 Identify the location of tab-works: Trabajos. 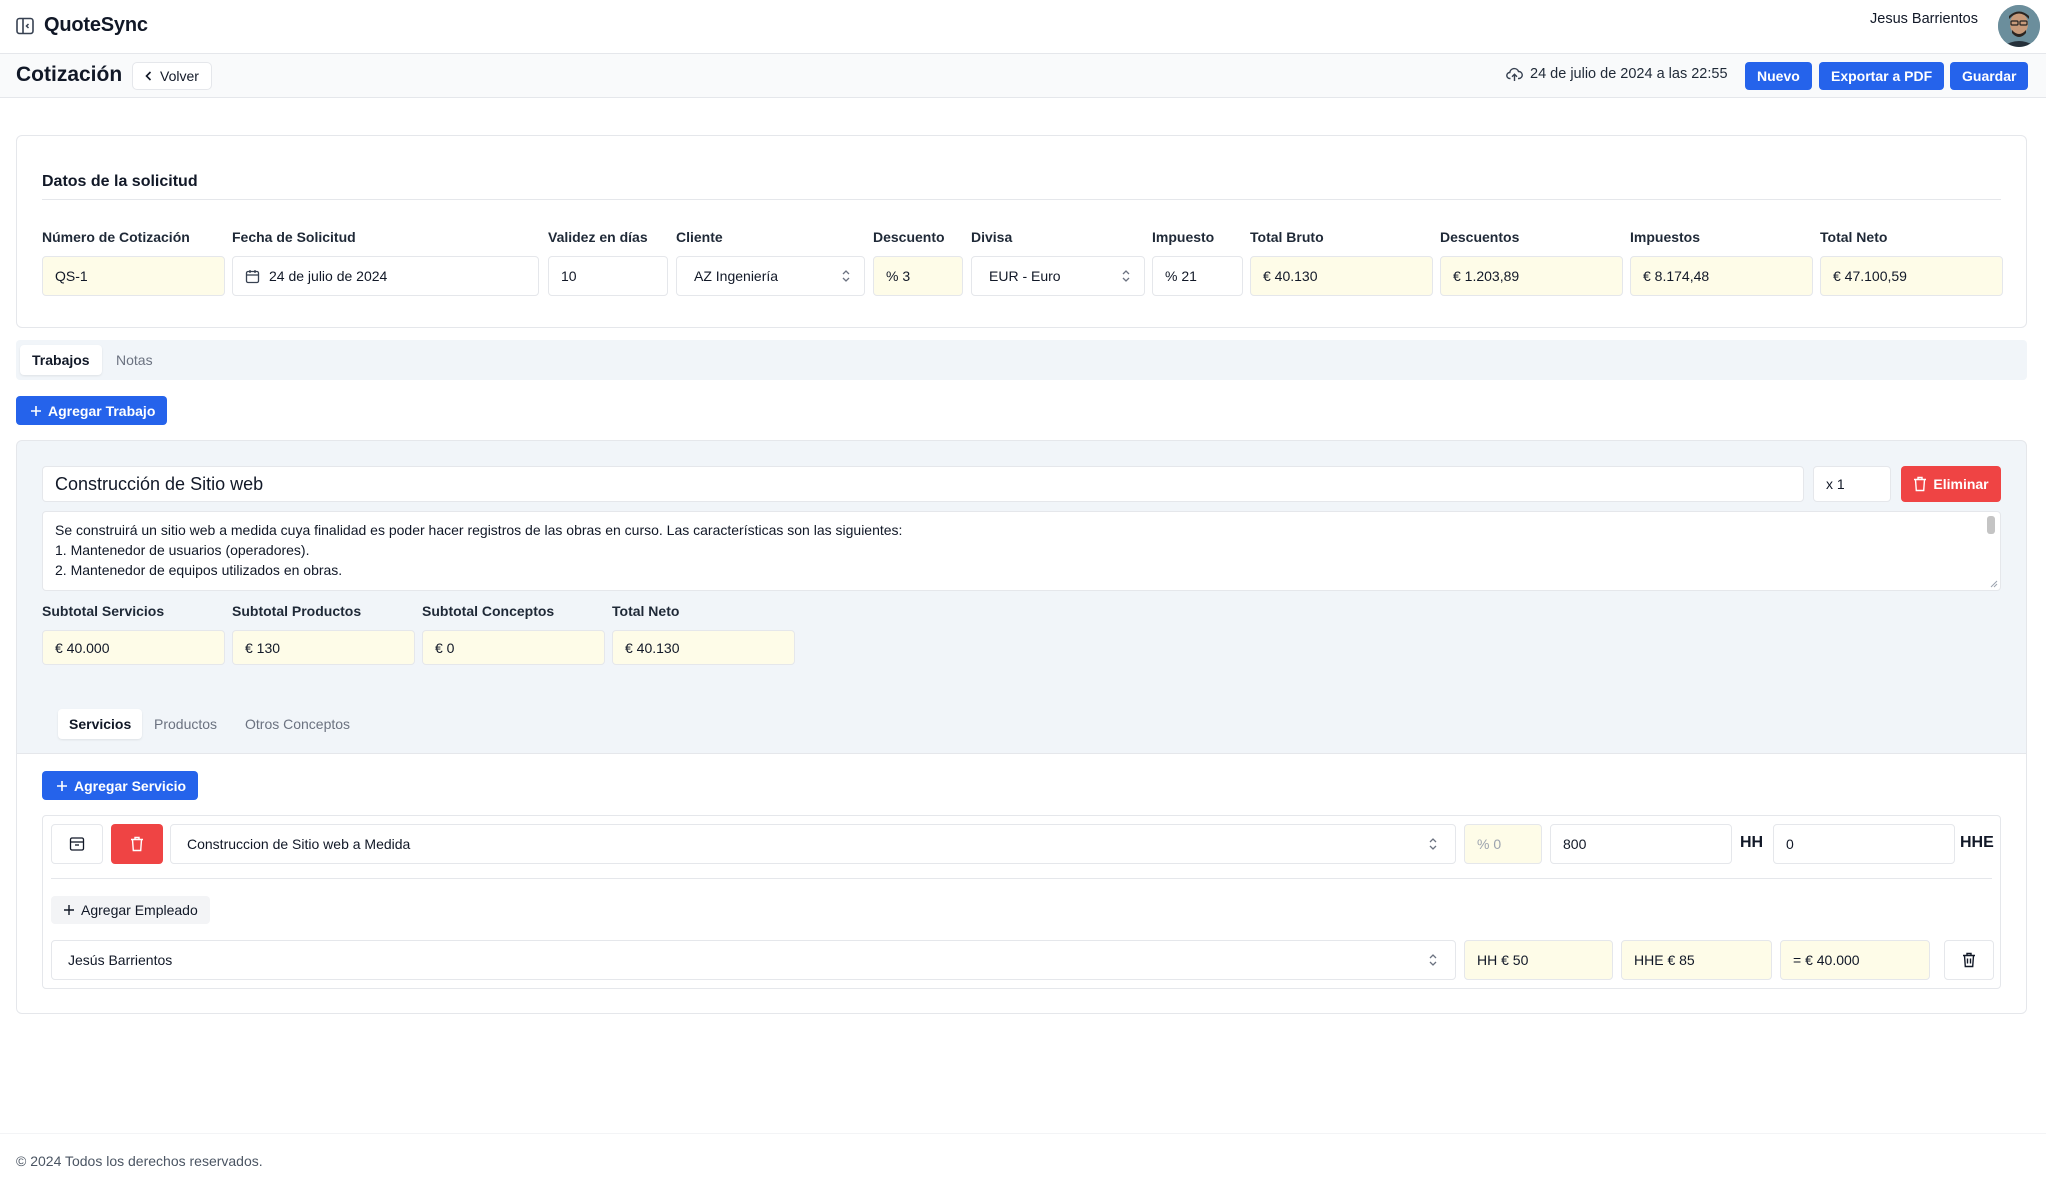
(61, 360).